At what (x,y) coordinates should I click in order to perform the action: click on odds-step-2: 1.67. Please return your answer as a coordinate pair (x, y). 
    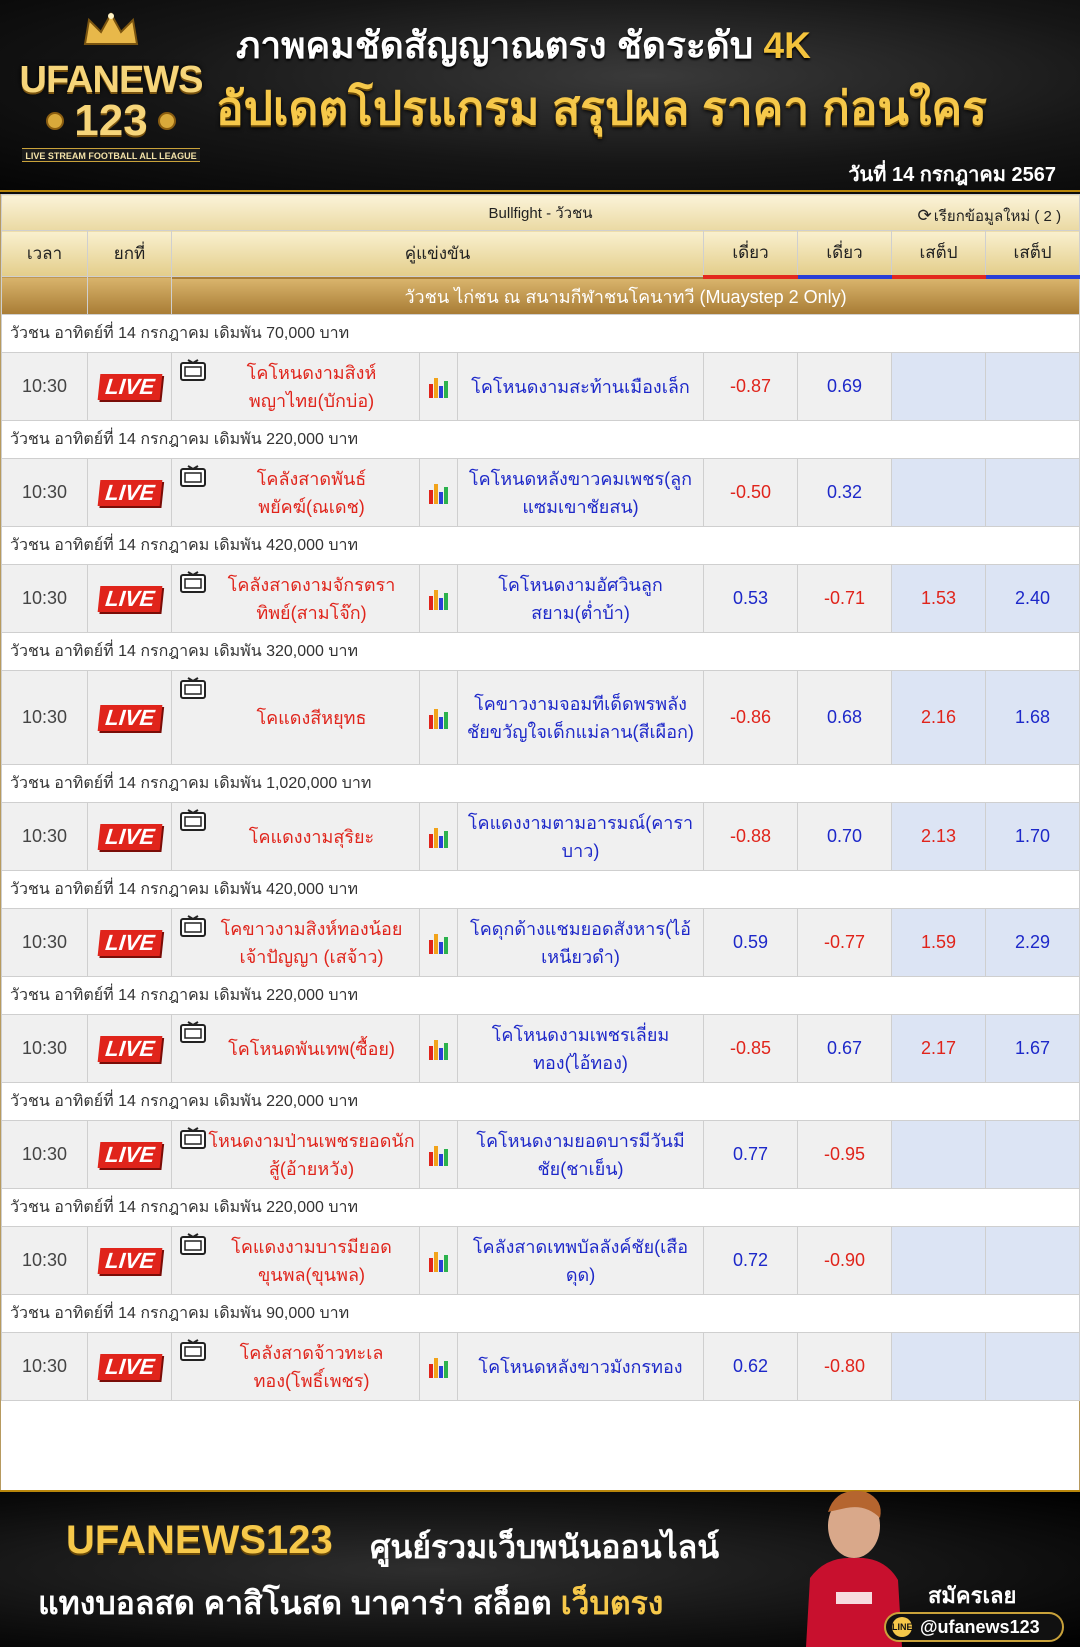
    Looking at the image, I should click on (1032, 1048).